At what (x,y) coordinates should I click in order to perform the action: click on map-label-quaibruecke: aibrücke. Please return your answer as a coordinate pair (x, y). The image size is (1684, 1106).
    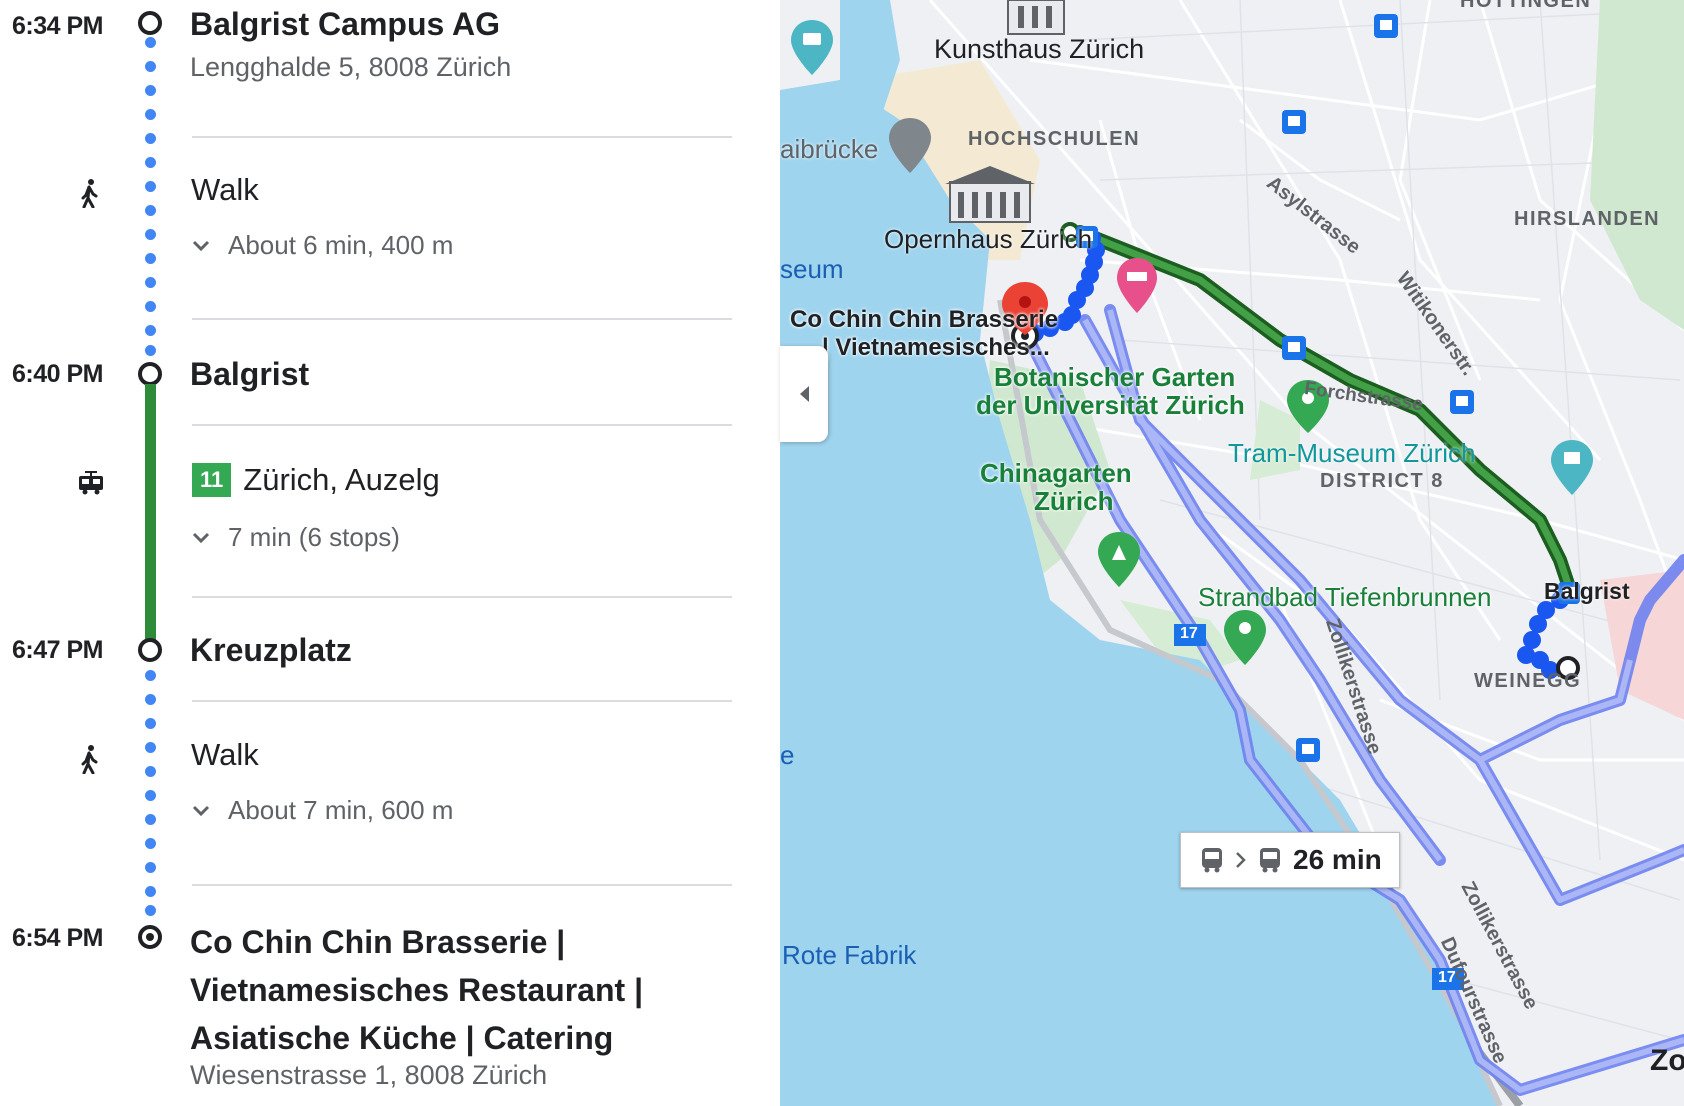
    Looking at the image, I should click on (829, 149).